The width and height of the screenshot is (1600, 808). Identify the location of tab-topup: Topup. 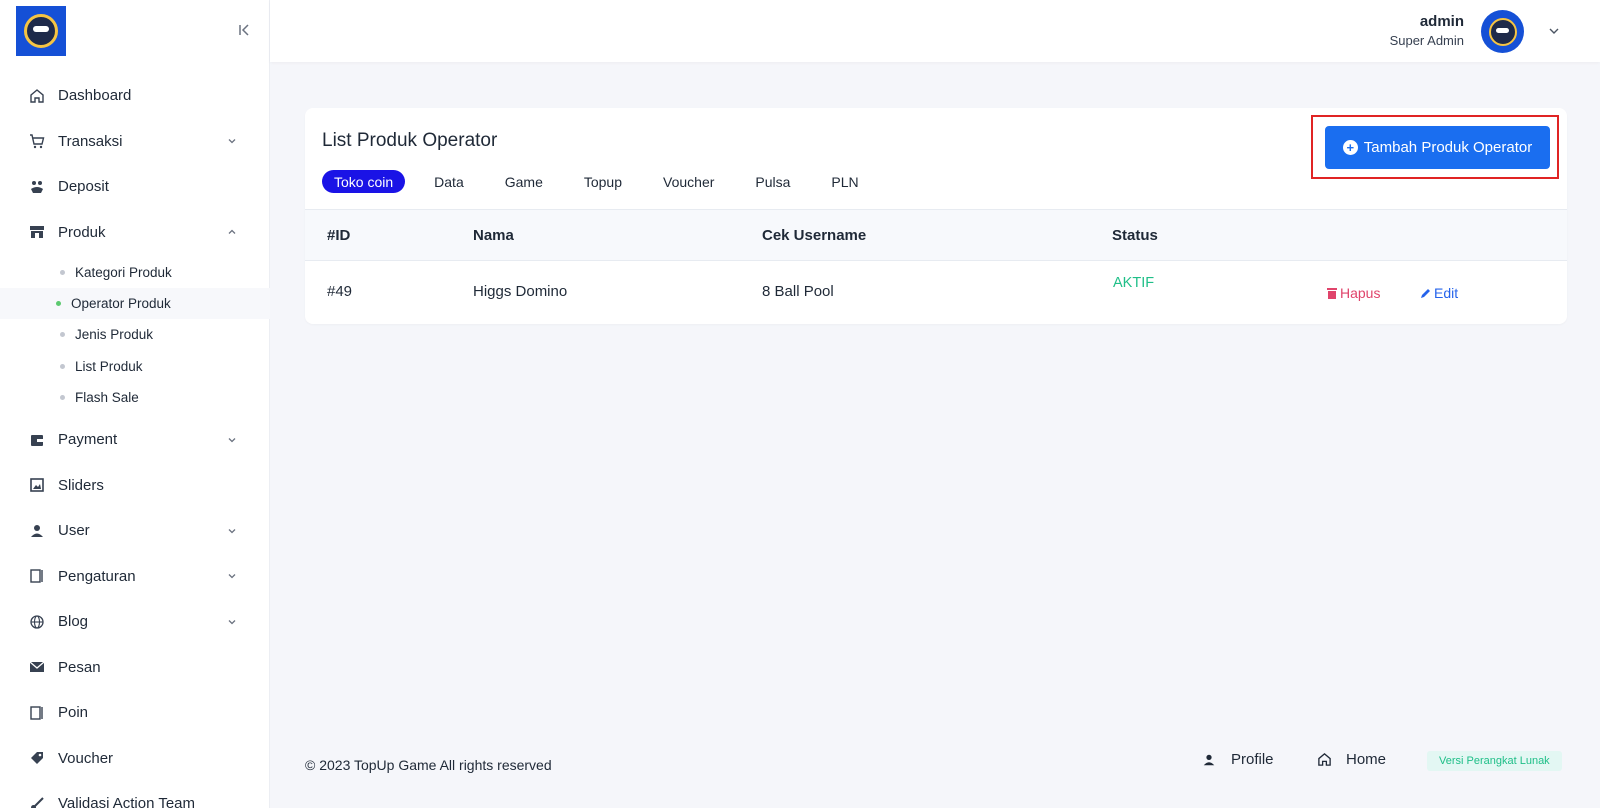
(603, 181).